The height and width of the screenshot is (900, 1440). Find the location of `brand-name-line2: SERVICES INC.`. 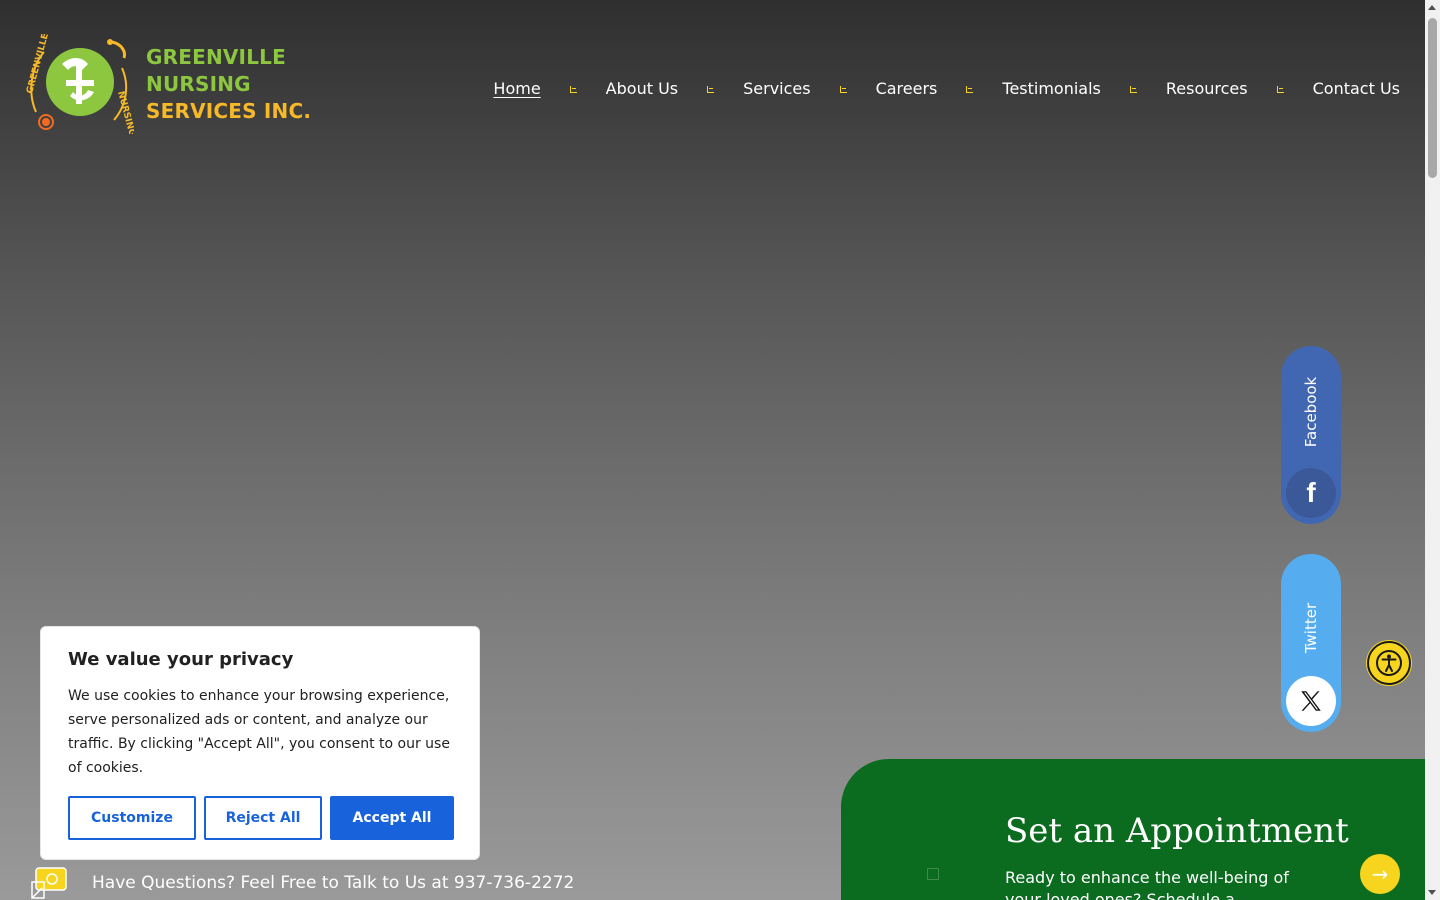

brand-name-line2: SERVICES INC. is located at coordinates (229, 110).